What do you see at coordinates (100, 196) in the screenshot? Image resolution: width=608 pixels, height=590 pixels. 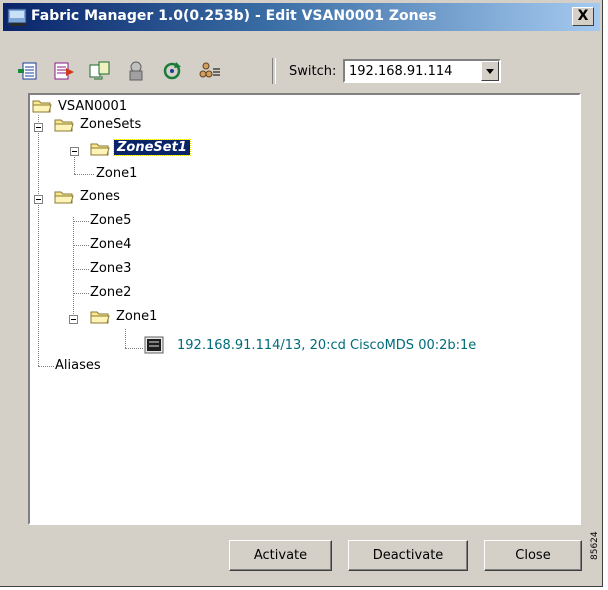 I see `tree-label-zones: Zones` at bounding box center [100, 196].